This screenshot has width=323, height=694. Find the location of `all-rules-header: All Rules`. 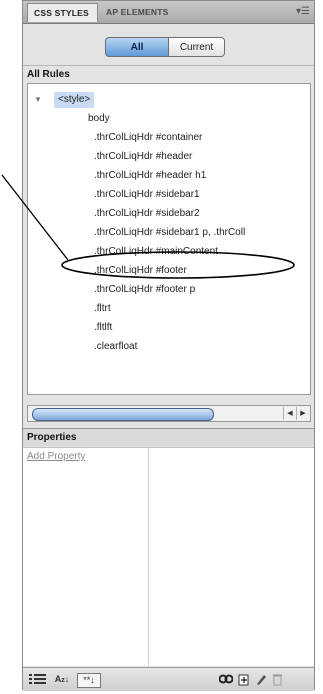

all-rules-header: All Rules is located at coordinates (168, 74).